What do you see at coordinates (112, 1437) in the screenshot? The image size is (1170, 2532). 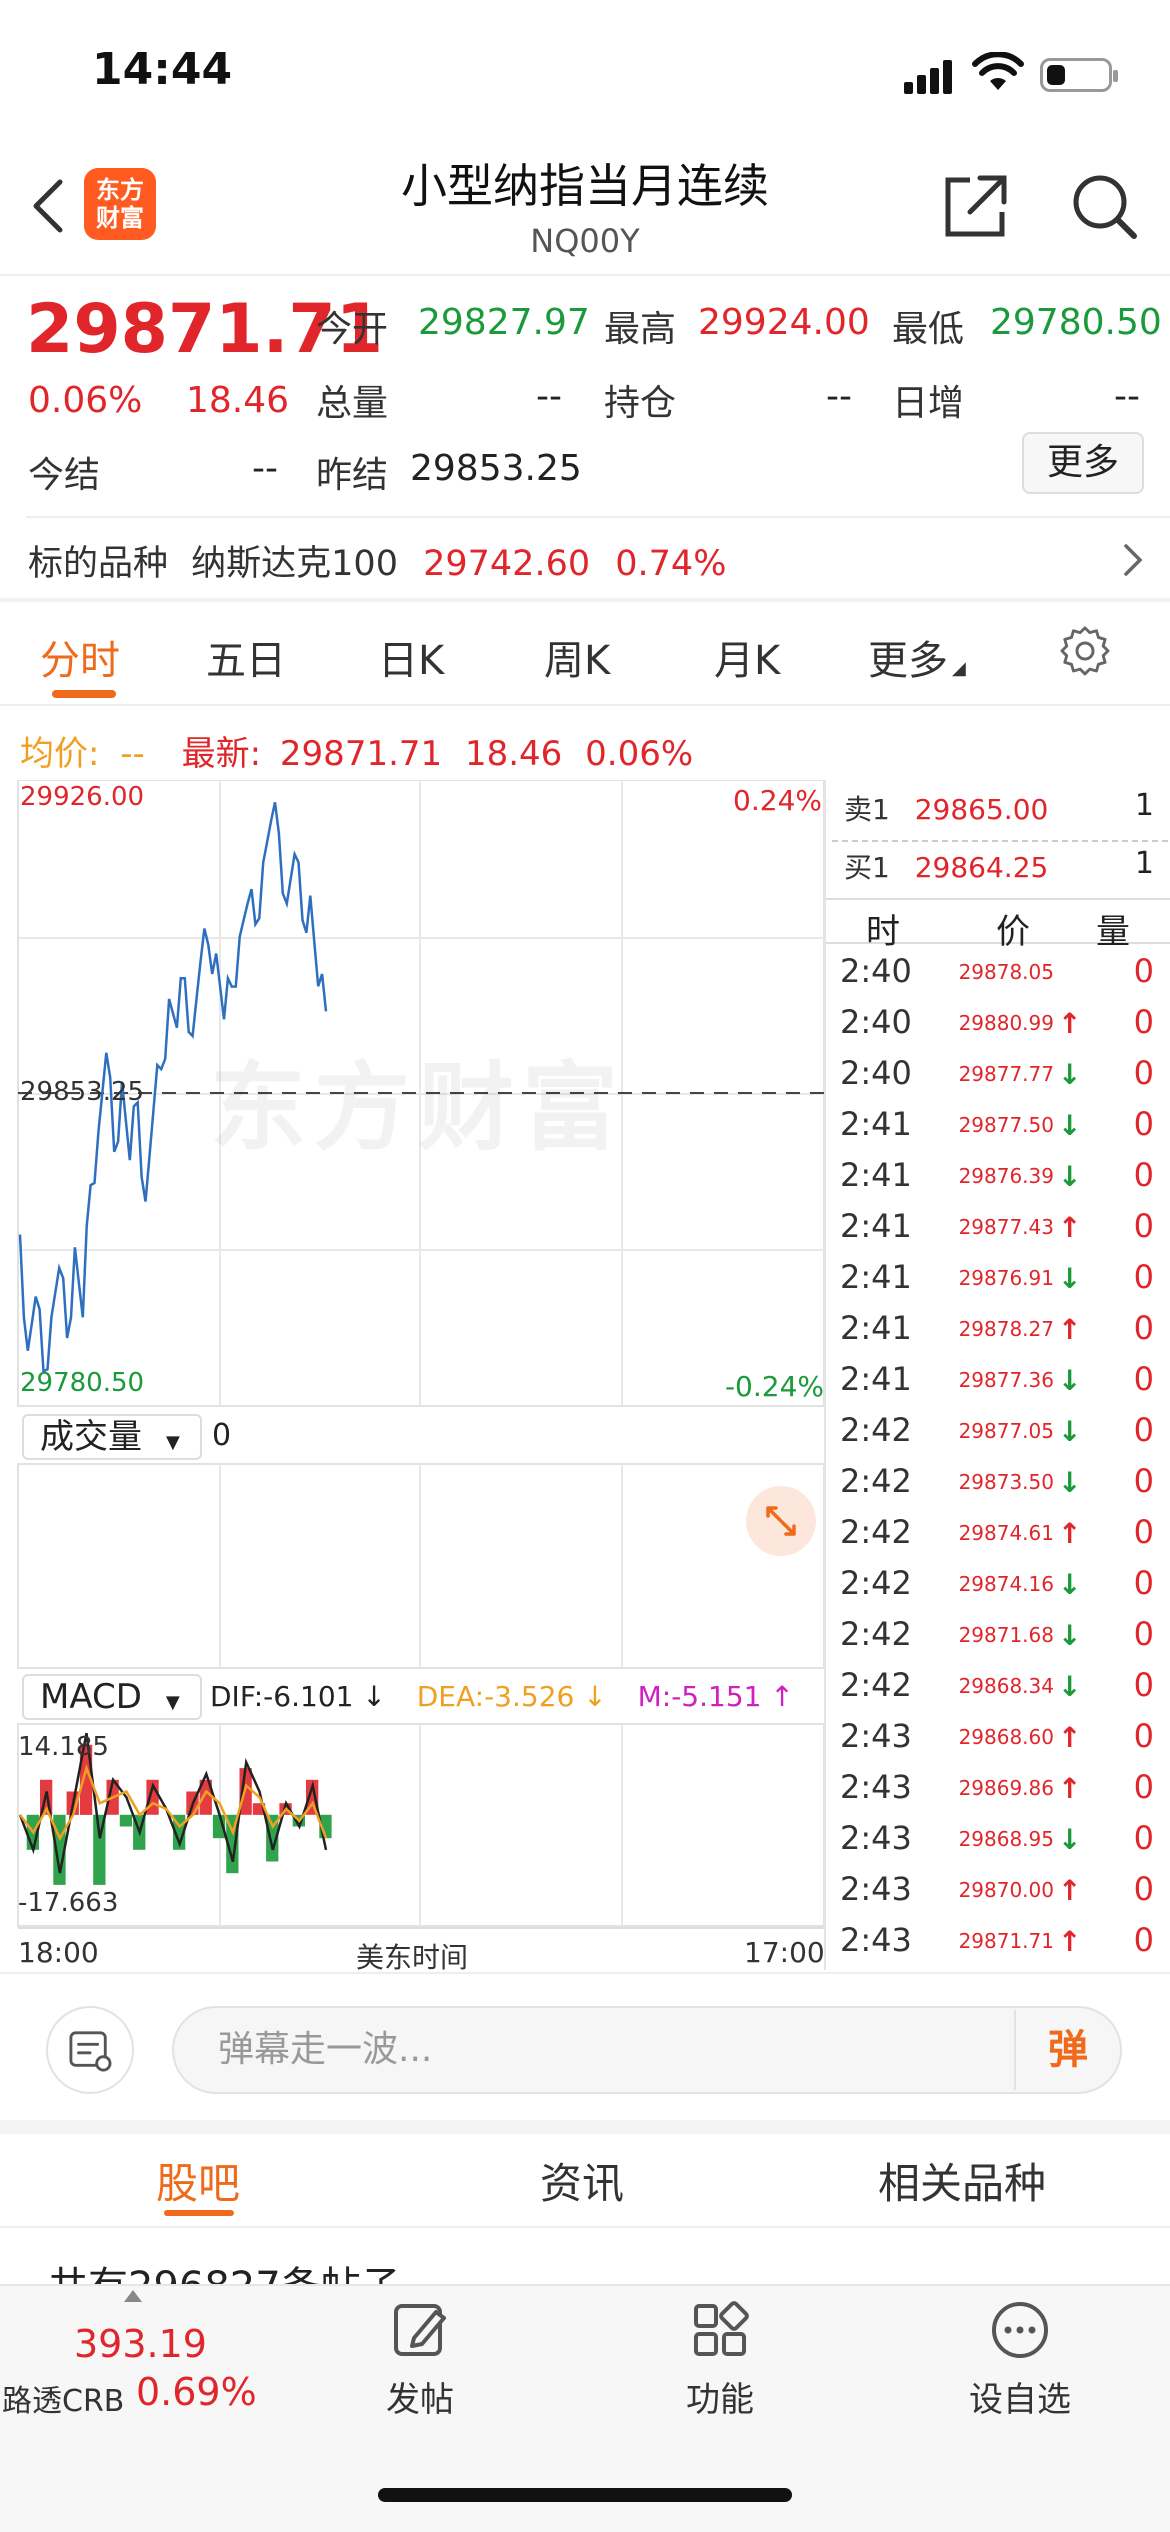 I see `volume-indicator-select: 成交量 ▼` at bounding box center [112, 1437].